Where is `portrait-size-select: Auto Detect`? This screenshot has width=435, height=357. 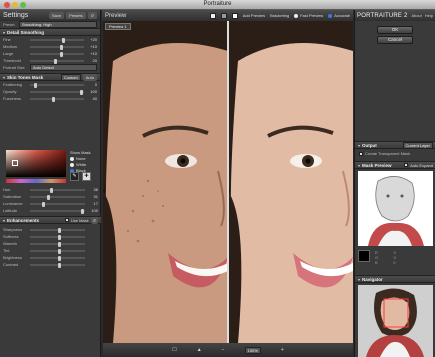 portrait-size-select: Auto Detect is located at coordinates (63, 67).